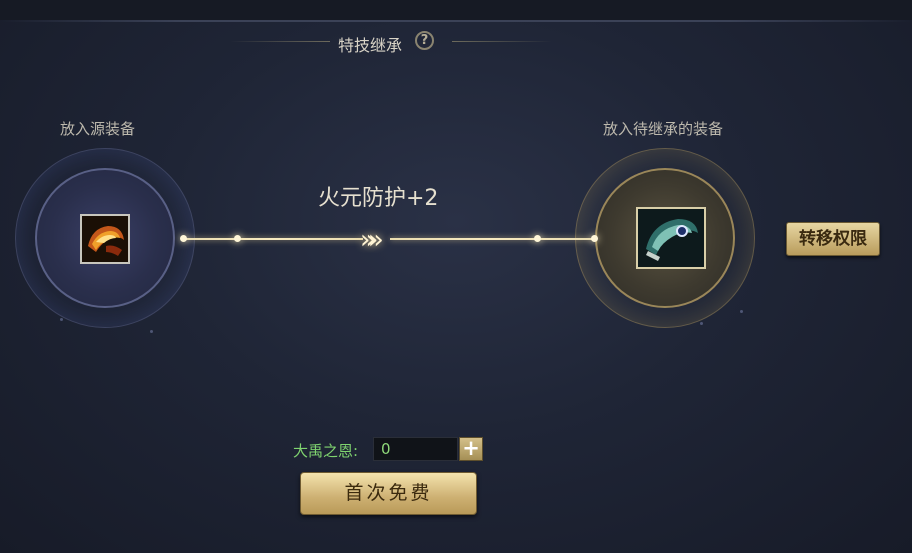 The height and width of the screenshot is (553, 912). What do you see at coordinates (424, 40) in the screenshot?
I see `help-icon: ?` at bounding box center [424, 40].